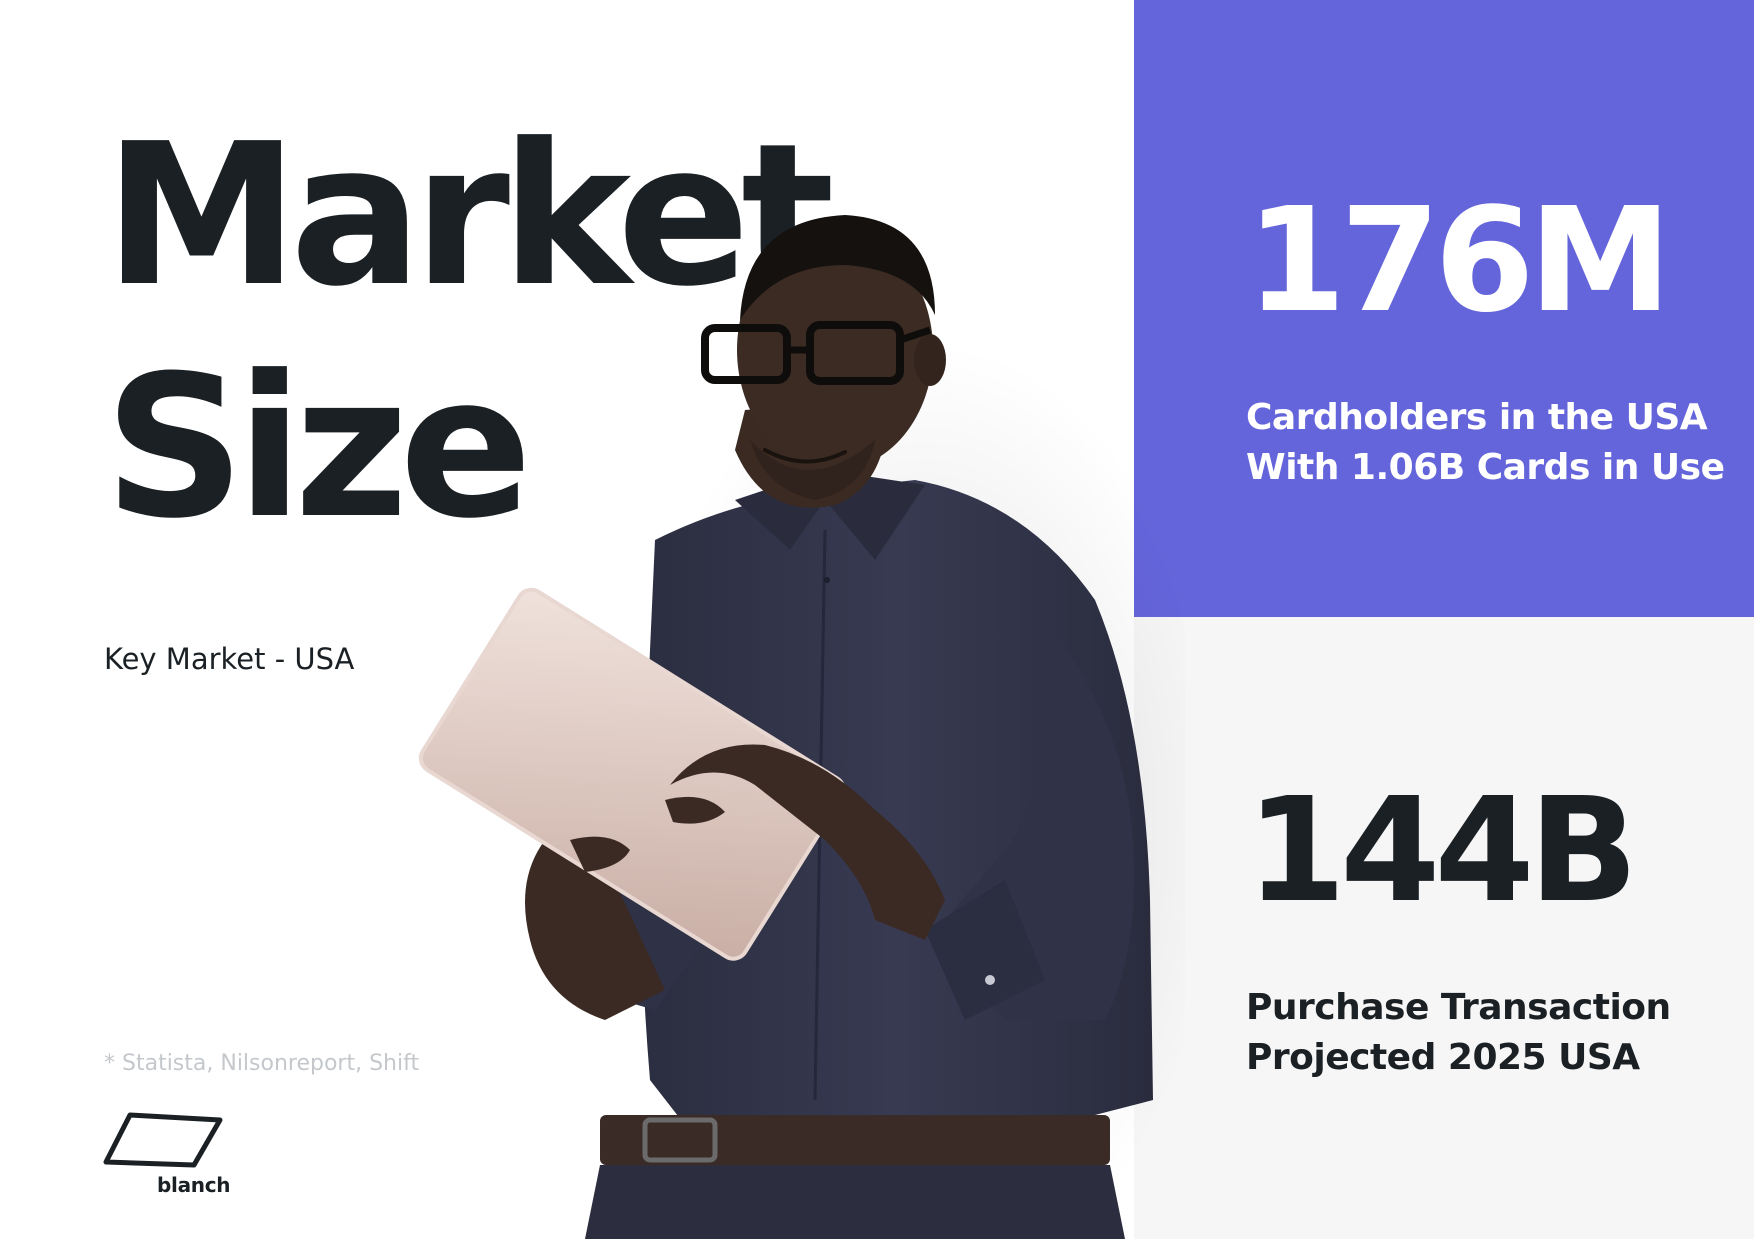 Image resolution: width=1754 pixels, height=1239 pixels. Describe the element at coordinates (229, 659) in the screenshot. I see `key-market-subtitle: Key Market - USA` at that location.